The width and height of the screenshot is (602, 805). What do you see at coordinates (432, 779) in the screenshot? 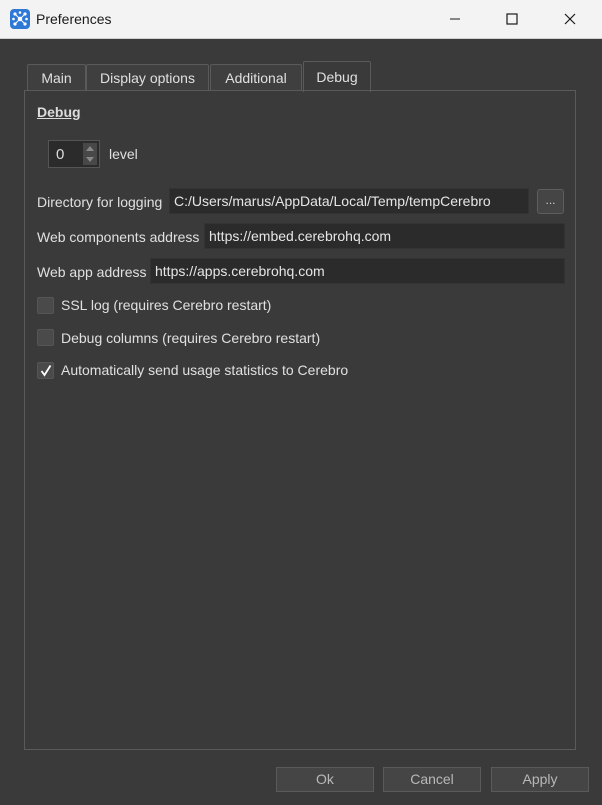
I see `cancel-button: Cancel` at bounding box center [432, 779].